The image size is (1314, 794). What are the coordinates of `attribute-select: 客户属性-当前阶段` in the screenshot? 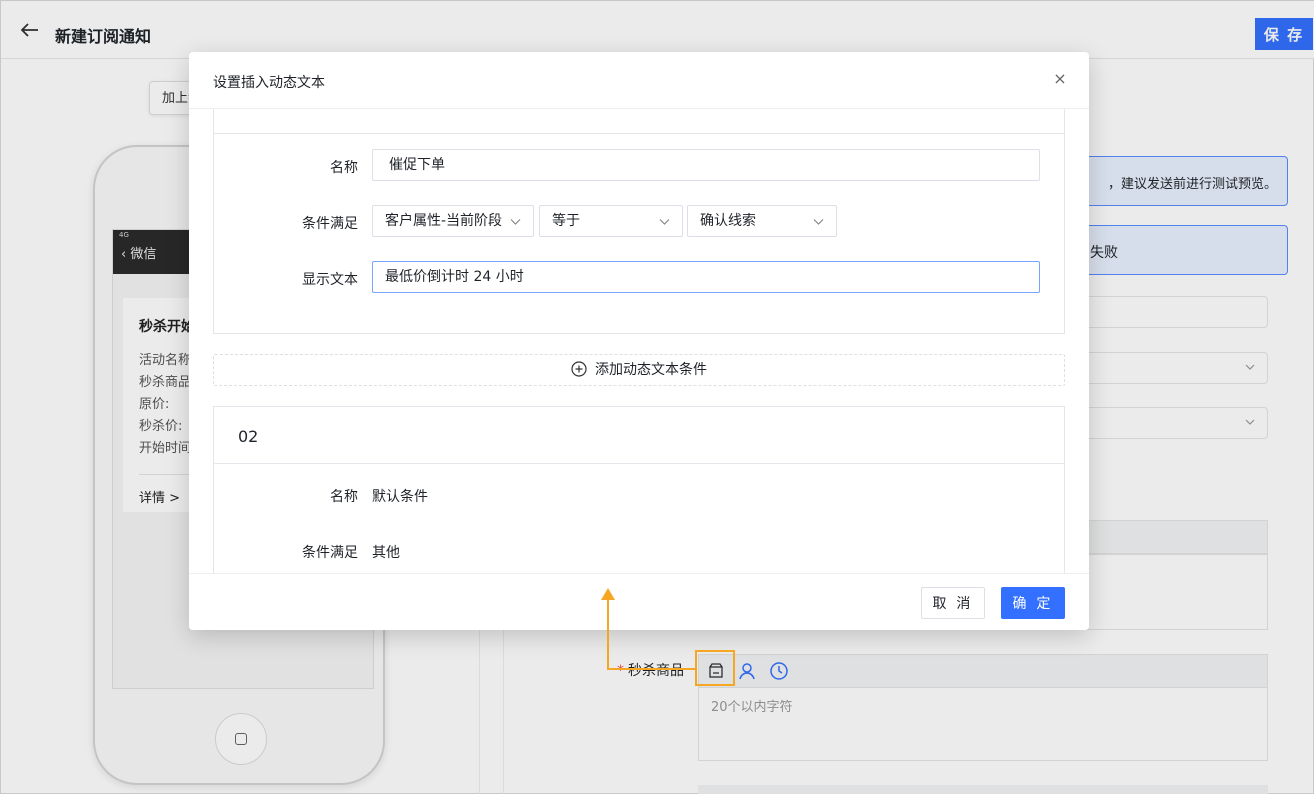 It's located at (453, 221).